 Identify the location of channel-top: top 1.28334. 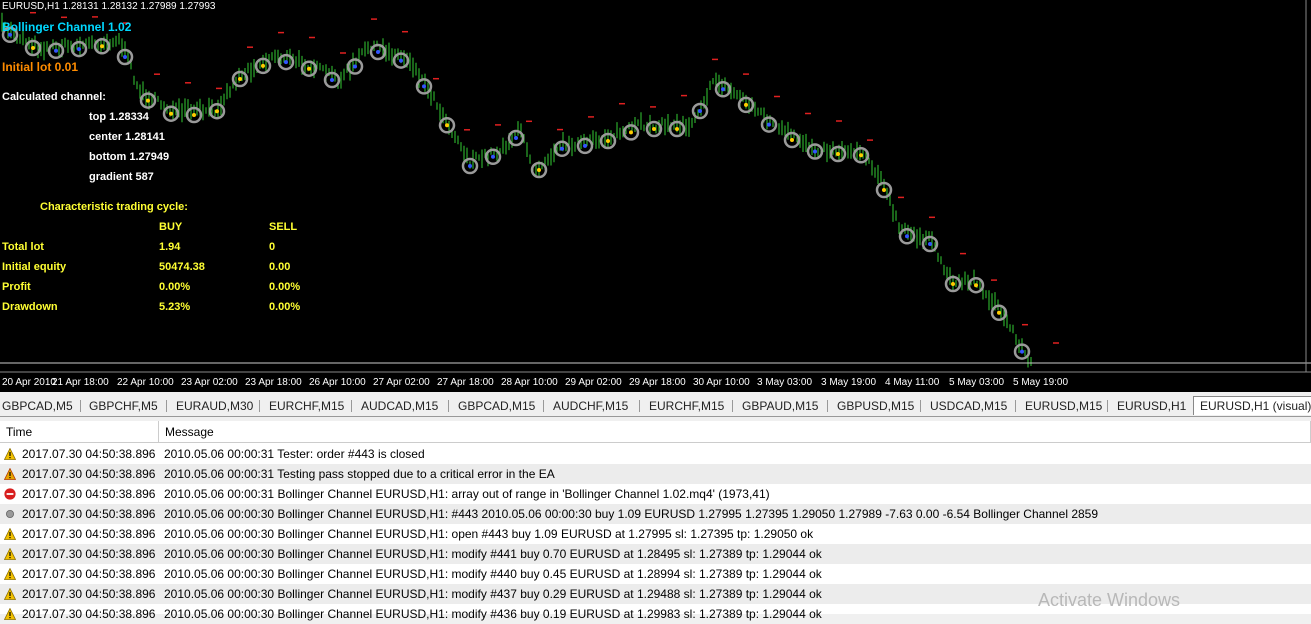
(119, 117).